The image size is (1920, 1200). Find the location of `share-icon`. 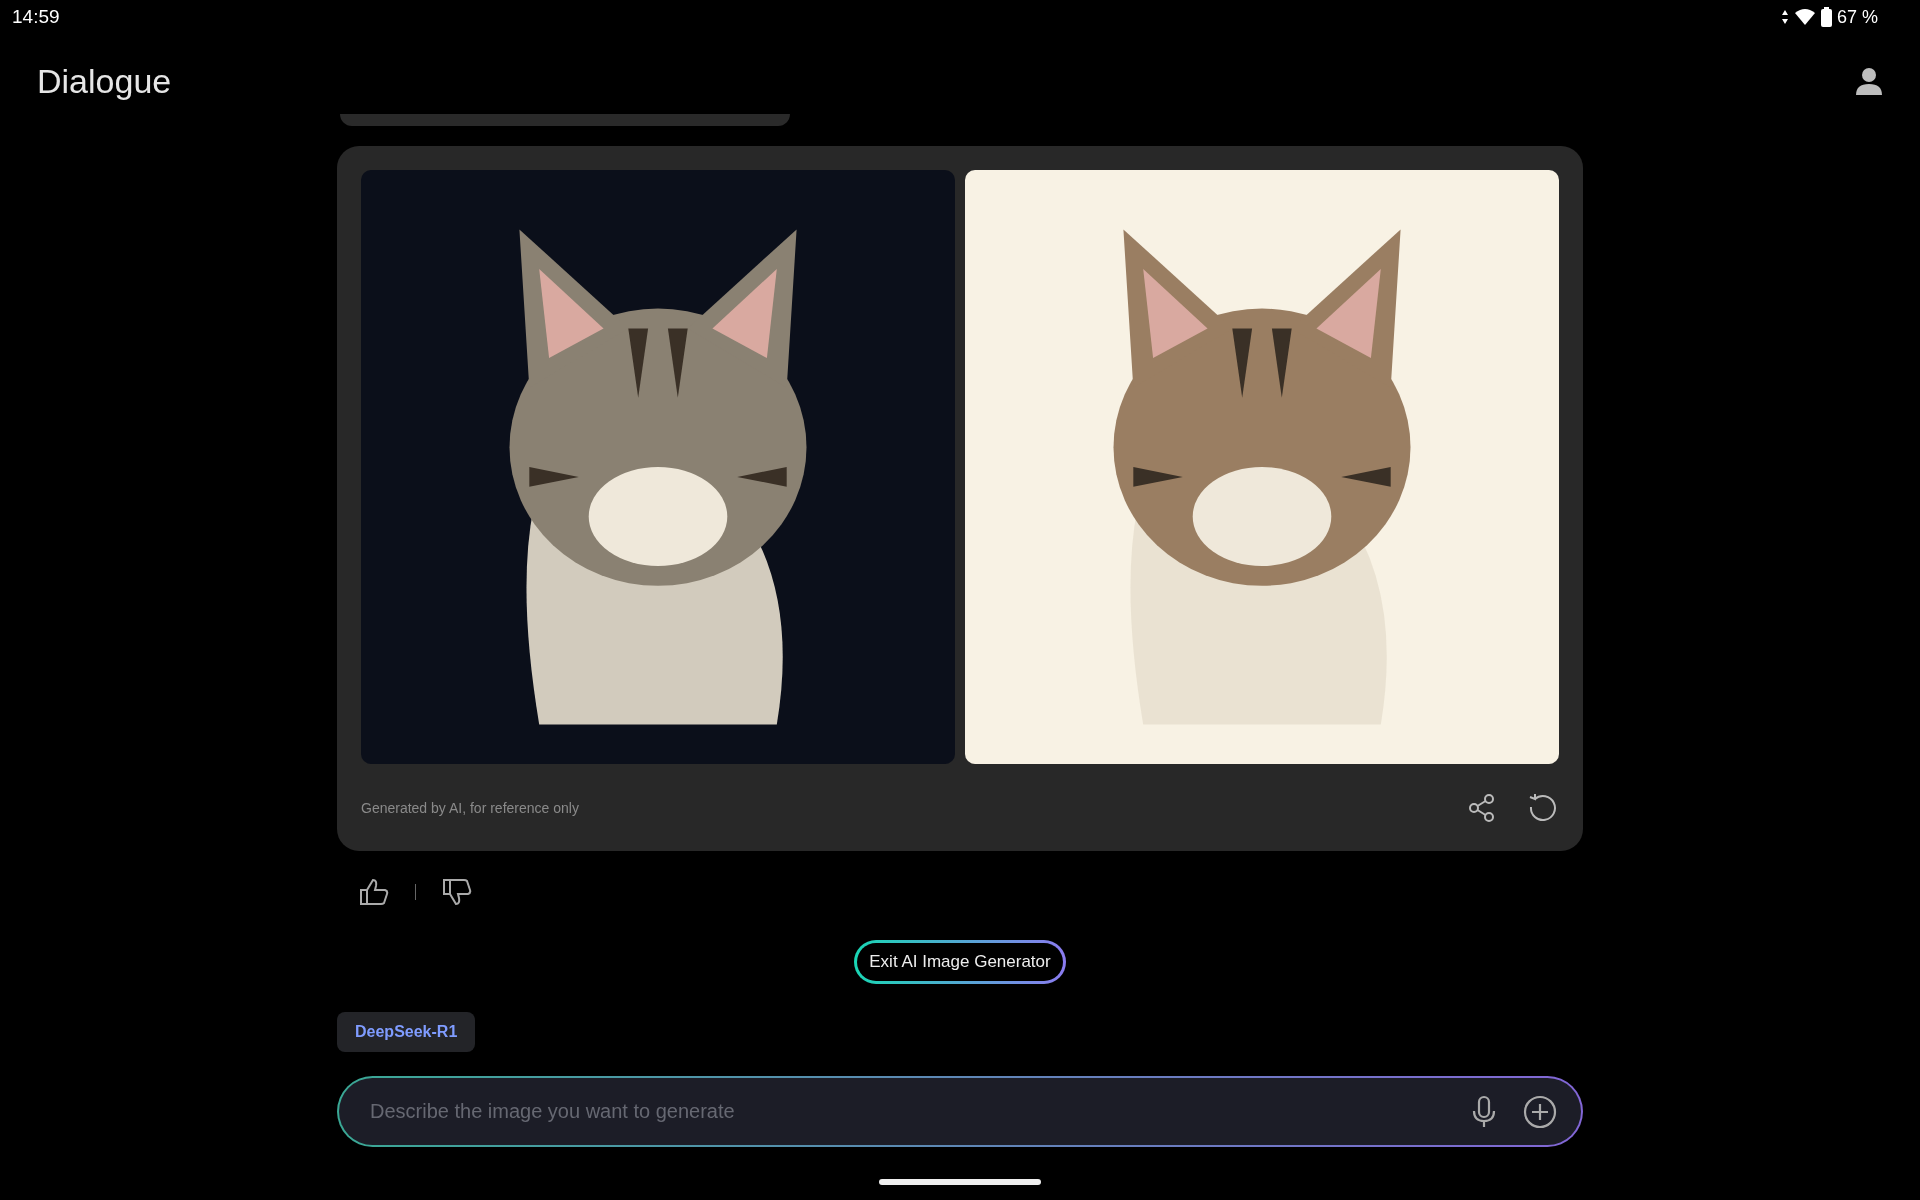

share-icon is located at coordinates (1482, 807).